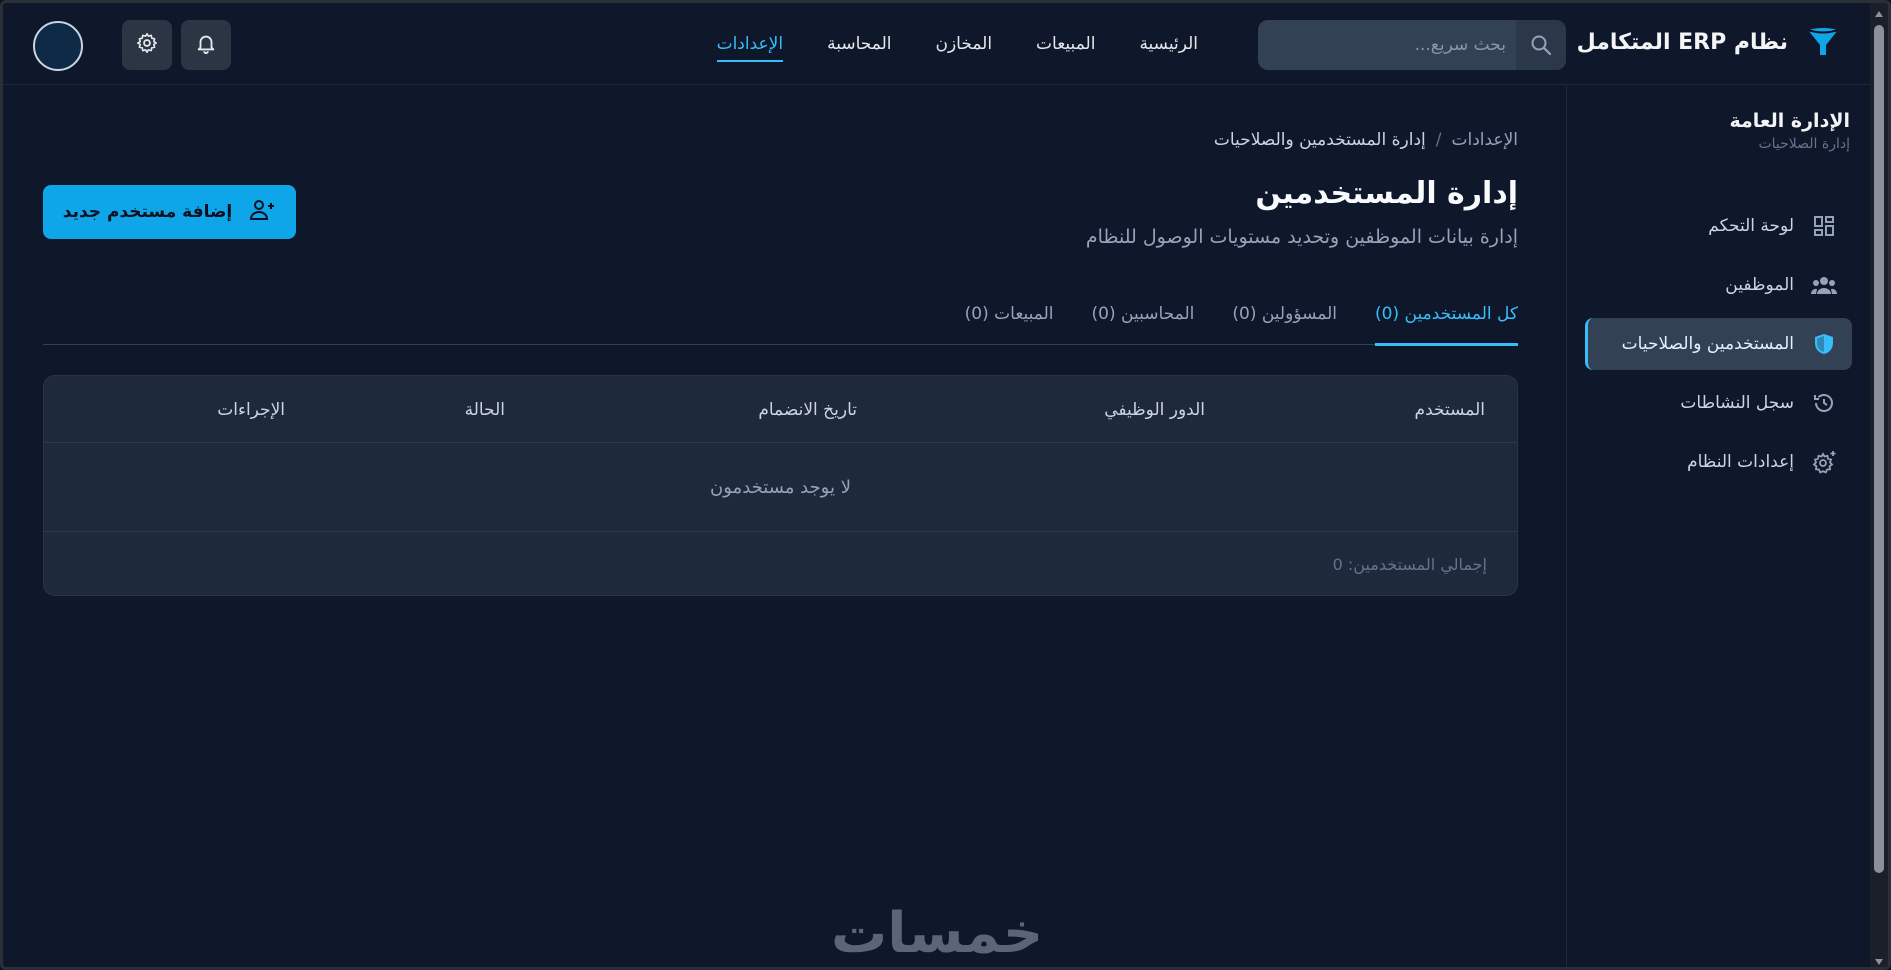  I want to click on page-title: إدارة المستخدمين, so click(1386, 193).